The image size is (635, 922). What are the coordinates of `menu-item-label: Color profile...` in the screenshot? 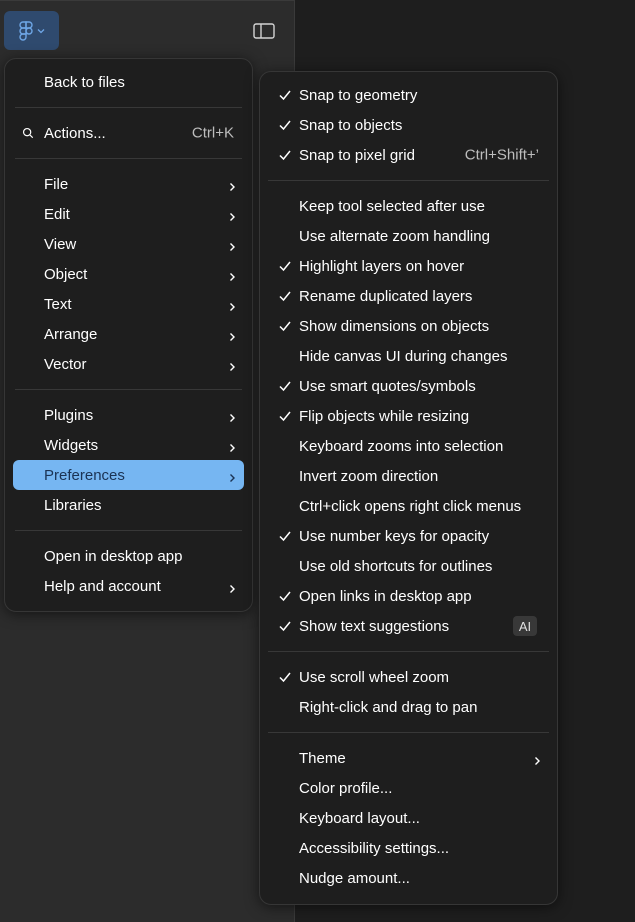 It's located at (346, 788).